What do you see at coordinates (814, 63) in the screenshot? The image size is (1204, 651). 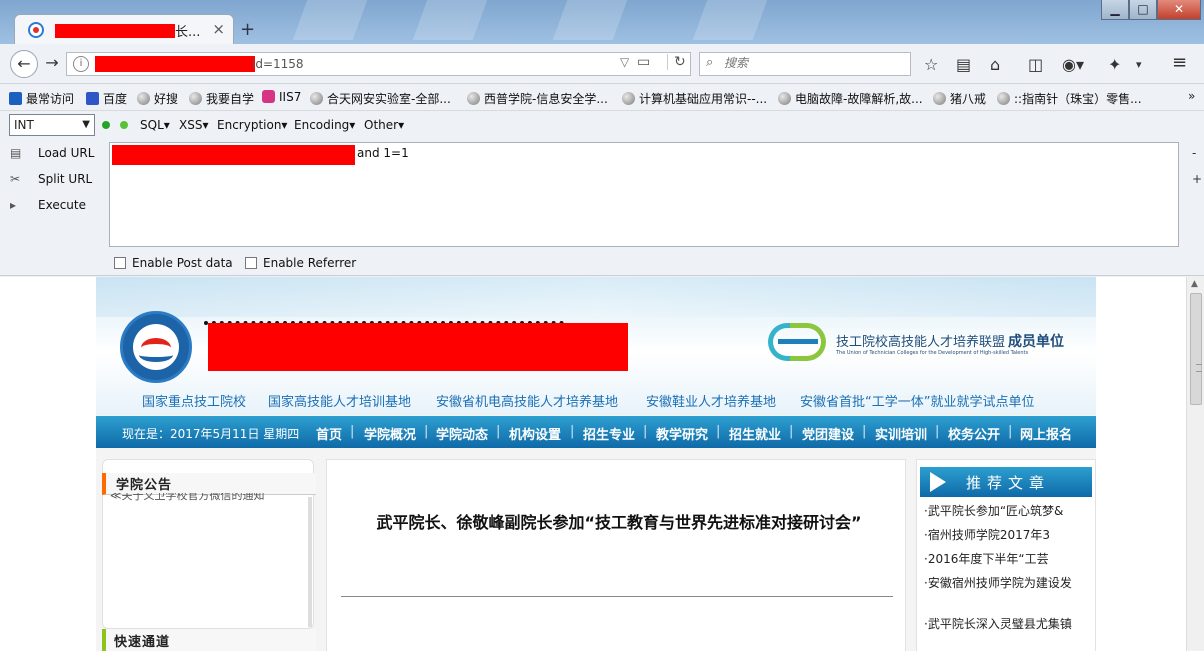 I see `search-input` at bounding box center [814, 63].